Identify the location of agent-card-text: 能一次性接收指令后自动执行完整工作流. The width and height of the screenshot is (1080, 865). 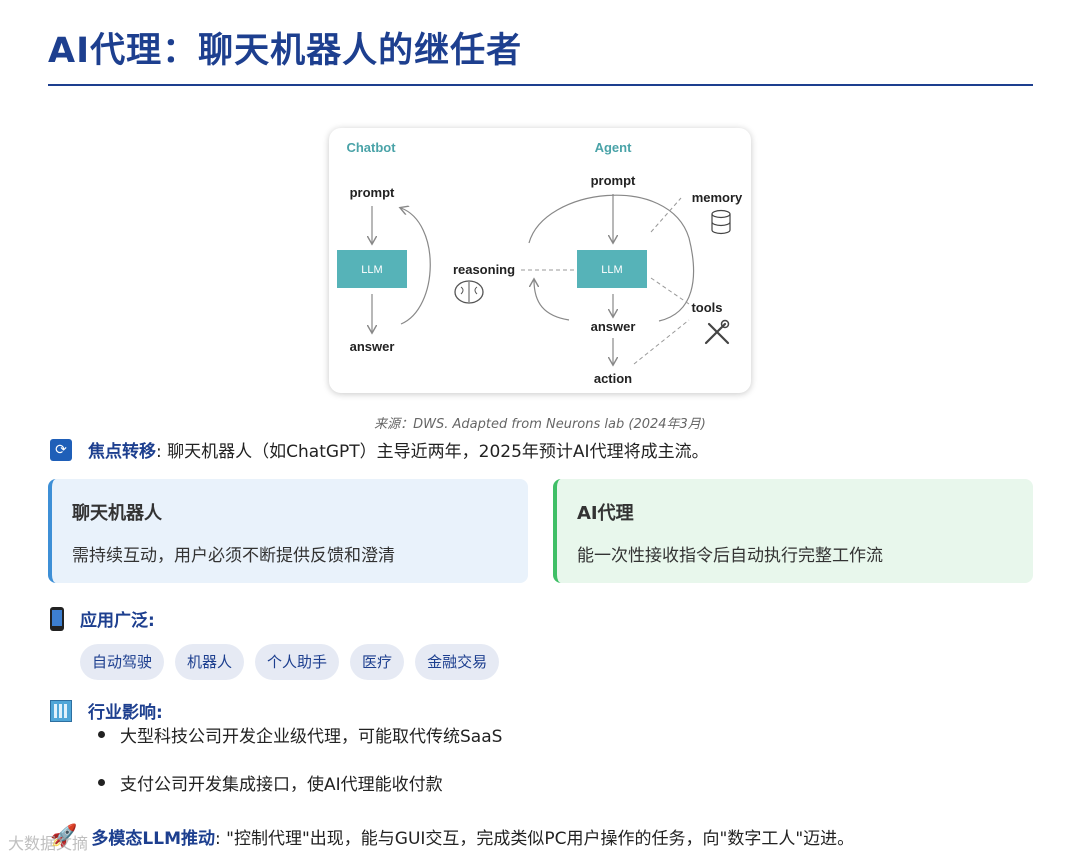
(730, 556).